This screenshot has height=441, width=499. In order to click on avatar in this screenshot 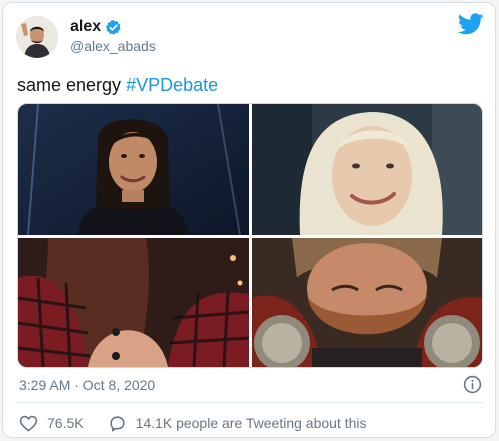, I will do `click(37, 37)`.